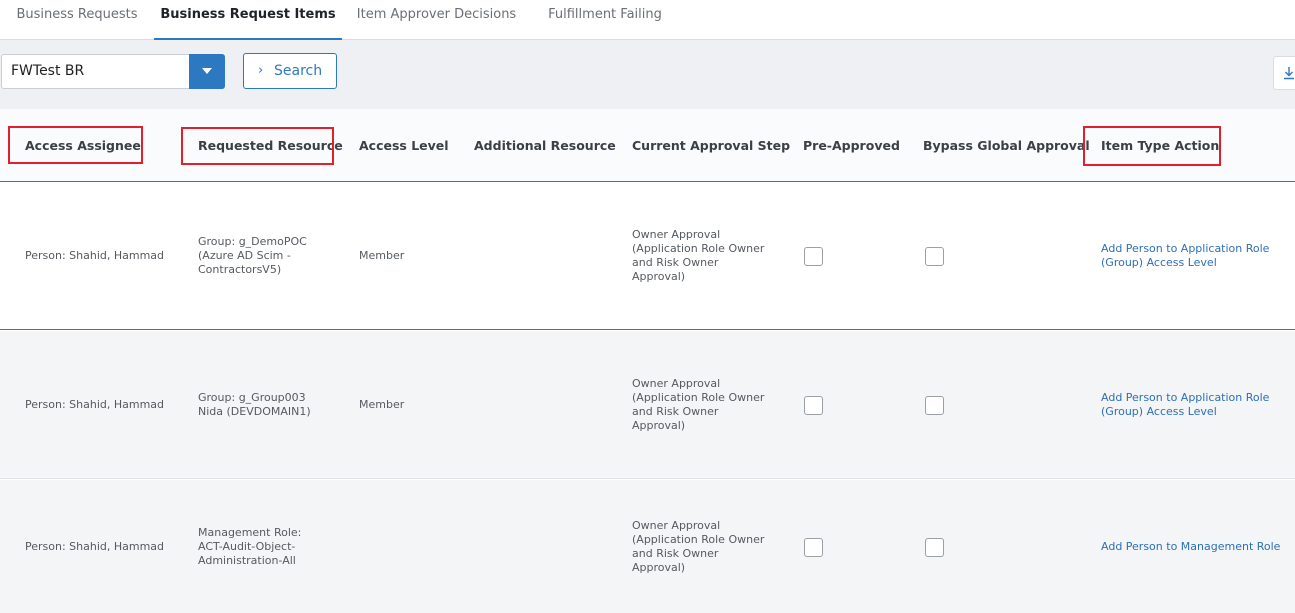 Image resolution: width=1295 pixels, height=613 pixels. Describe the element at coordinates (240, 269) in the screenshot. I see `resource-line: ContractorsV5)` at that location.